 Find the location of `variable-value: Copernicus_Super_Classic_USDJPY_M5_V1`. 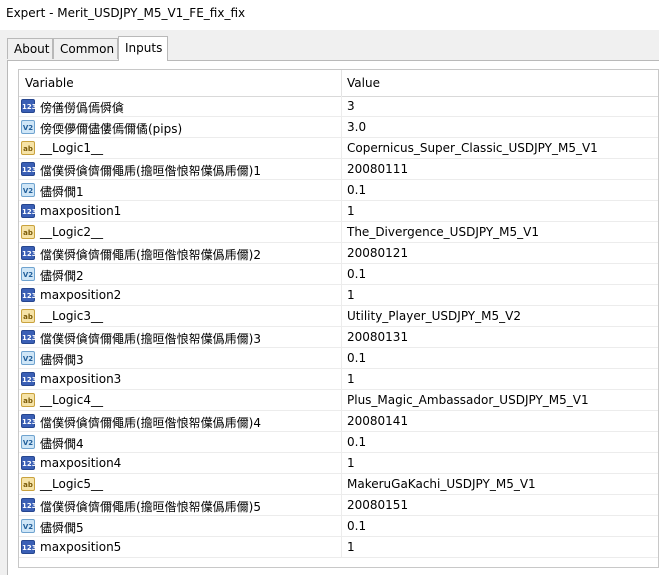

variable-value: Copernicus_Super_Classic_USDJPY_M5_V1 is located at coordinates (472, 148).